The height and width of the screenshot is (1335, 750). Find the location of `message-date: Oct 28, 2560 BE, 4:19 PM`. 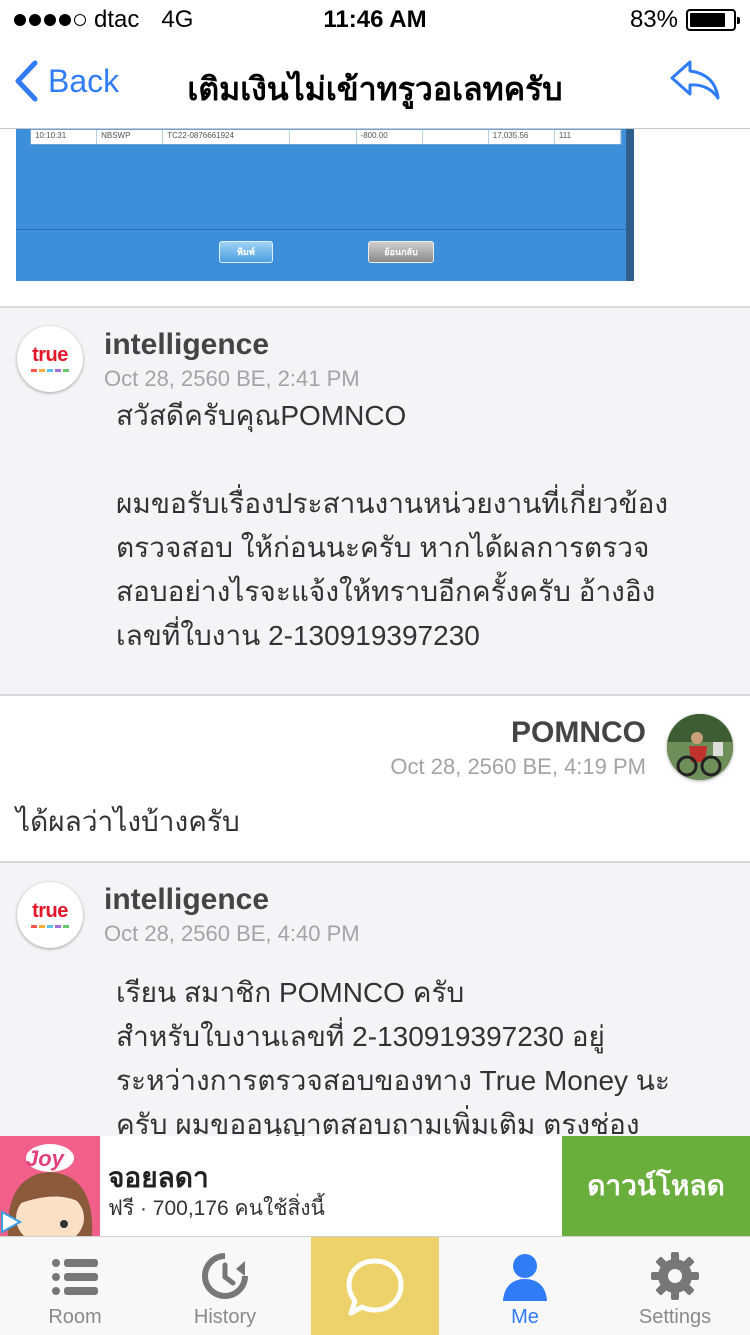

message-date: Oct 28, 2560 BE, 4:19 PM is located at coordinates (518, 766).